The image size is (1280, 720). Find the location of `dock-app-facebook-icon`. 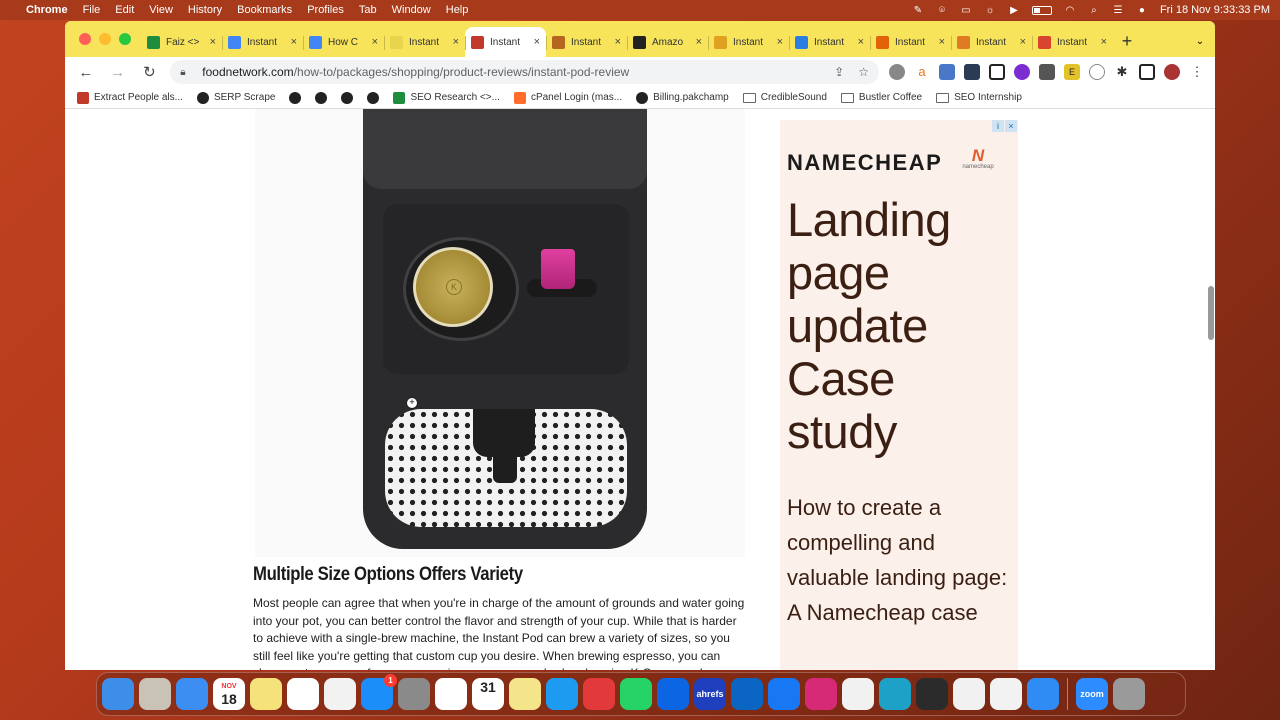

dock-app-facebook-icon is located at coordinates (784, 694).